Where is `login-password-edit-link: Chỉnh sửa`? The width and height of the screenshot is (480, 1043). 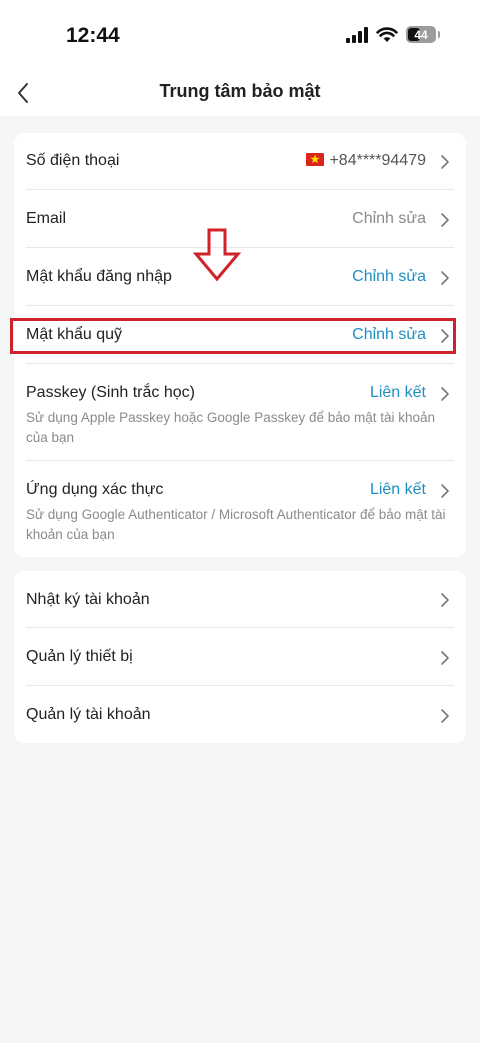 login-password-edit-link: Chỉnh sửa is located at coordinates (389, 277).